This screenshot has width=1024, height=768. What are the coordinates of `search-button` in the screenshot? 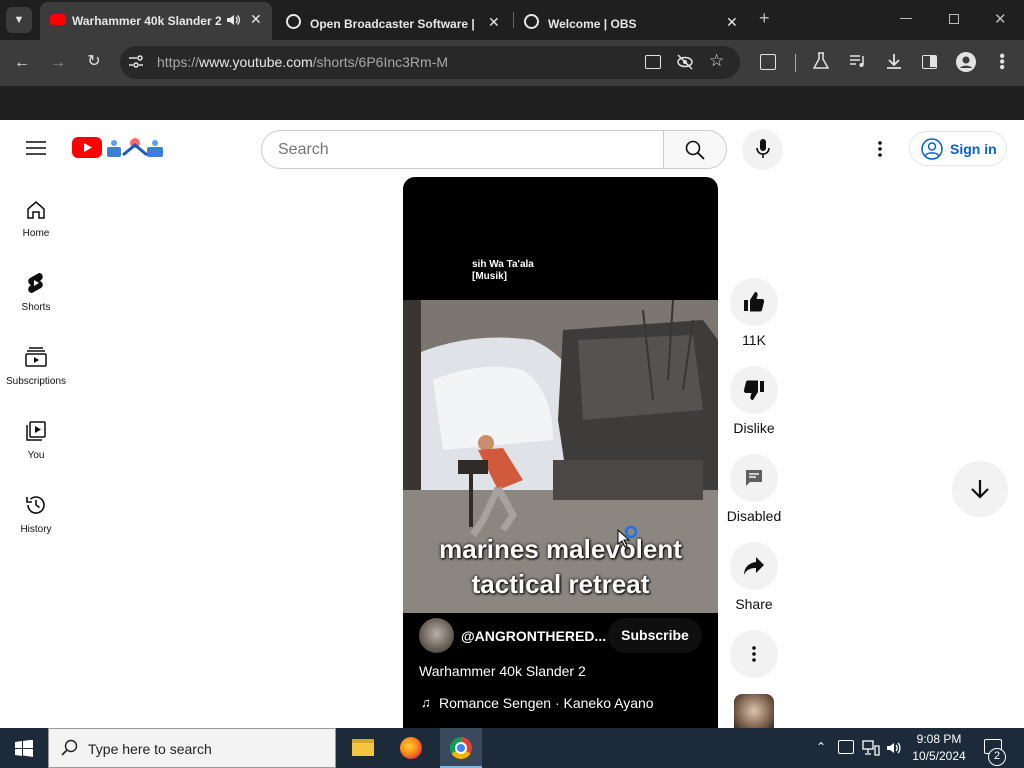 It's located at (695, 149).